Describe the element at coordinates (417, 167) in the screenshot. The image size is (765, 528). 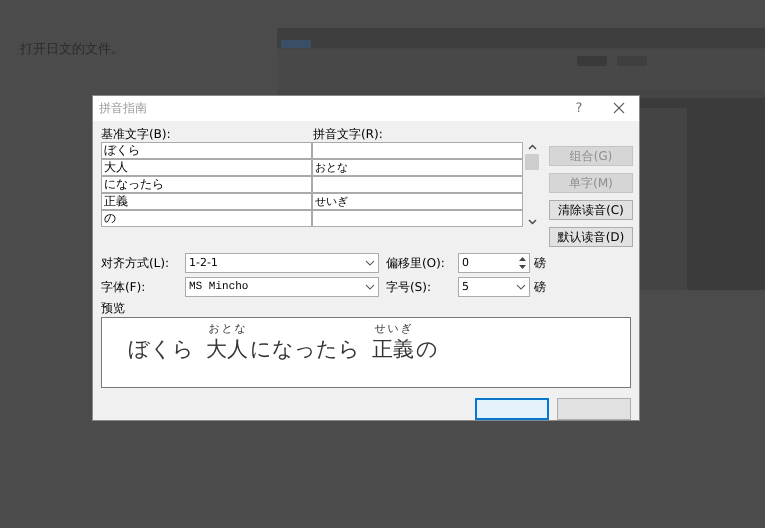
I see `ruby-text-cell: おとな` at that location.